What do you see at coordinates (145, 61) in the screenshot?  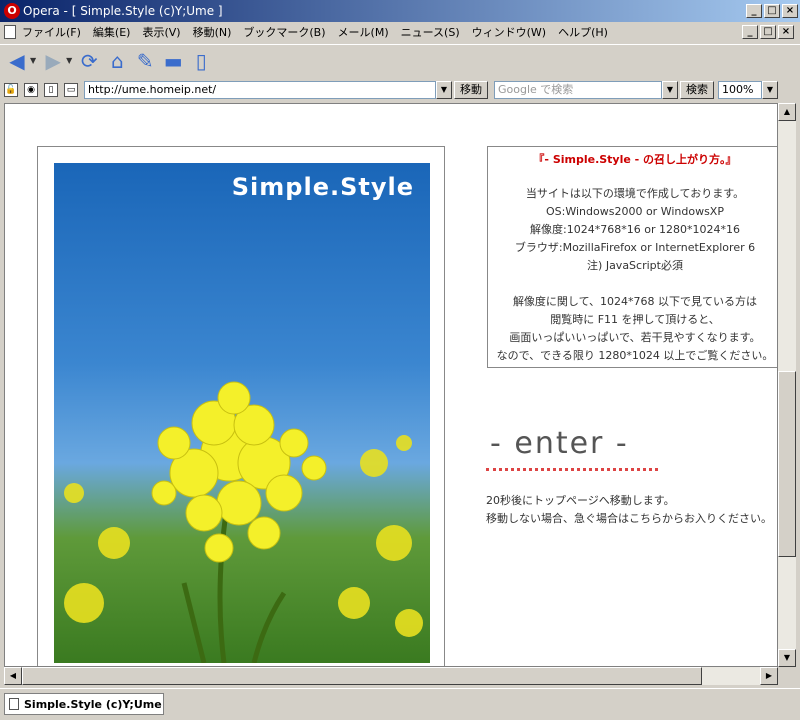 I see `bookmarks-icon: ✎` at bounding box center [145, 61].